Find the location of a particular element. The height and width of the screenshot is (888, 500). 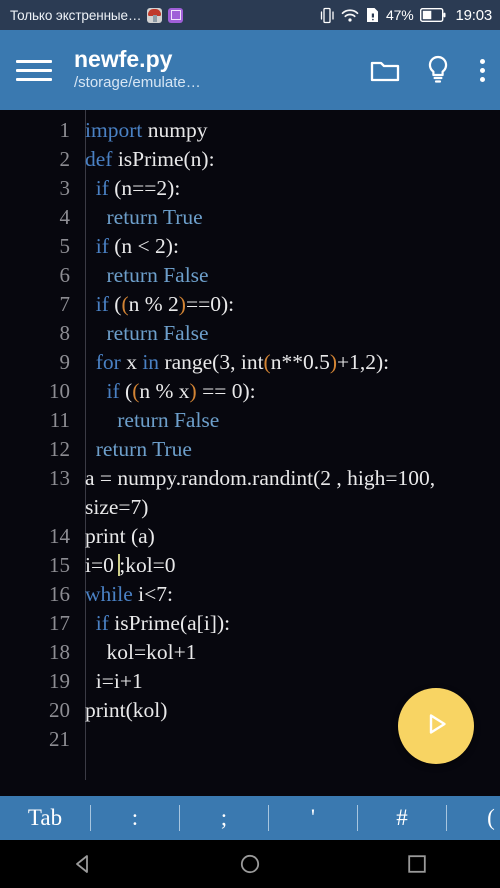

home-icon is located at coordinates (250, 864).